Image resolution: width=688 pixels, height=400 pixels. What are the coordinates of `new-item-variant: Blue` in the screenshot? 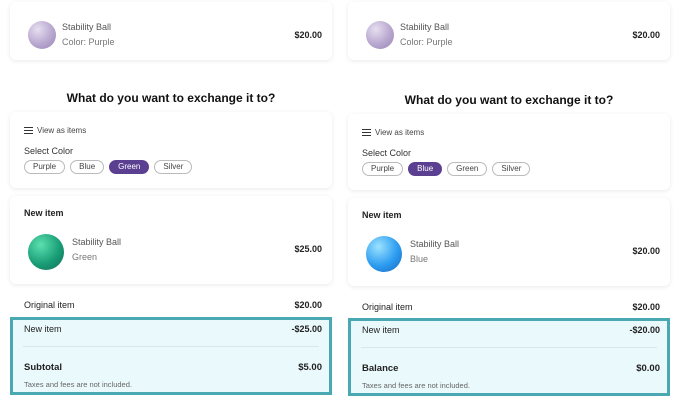 It's located at (419, 259).